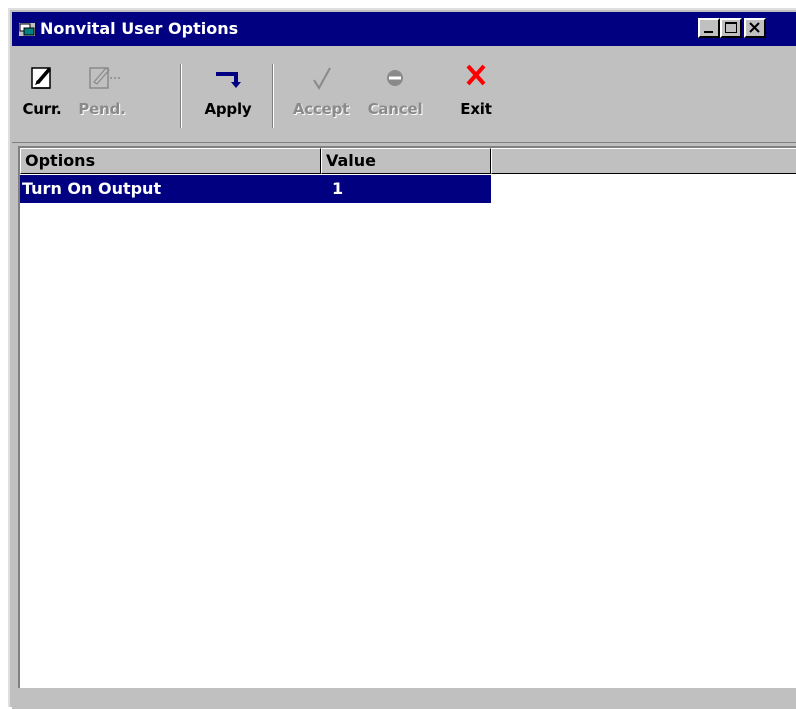 This screenshot has width=796, height=709. What do you see at coordinates (92, 188) in the screenshot?
I see `option-name: Turn On Output` at bounding box center [92, 188].